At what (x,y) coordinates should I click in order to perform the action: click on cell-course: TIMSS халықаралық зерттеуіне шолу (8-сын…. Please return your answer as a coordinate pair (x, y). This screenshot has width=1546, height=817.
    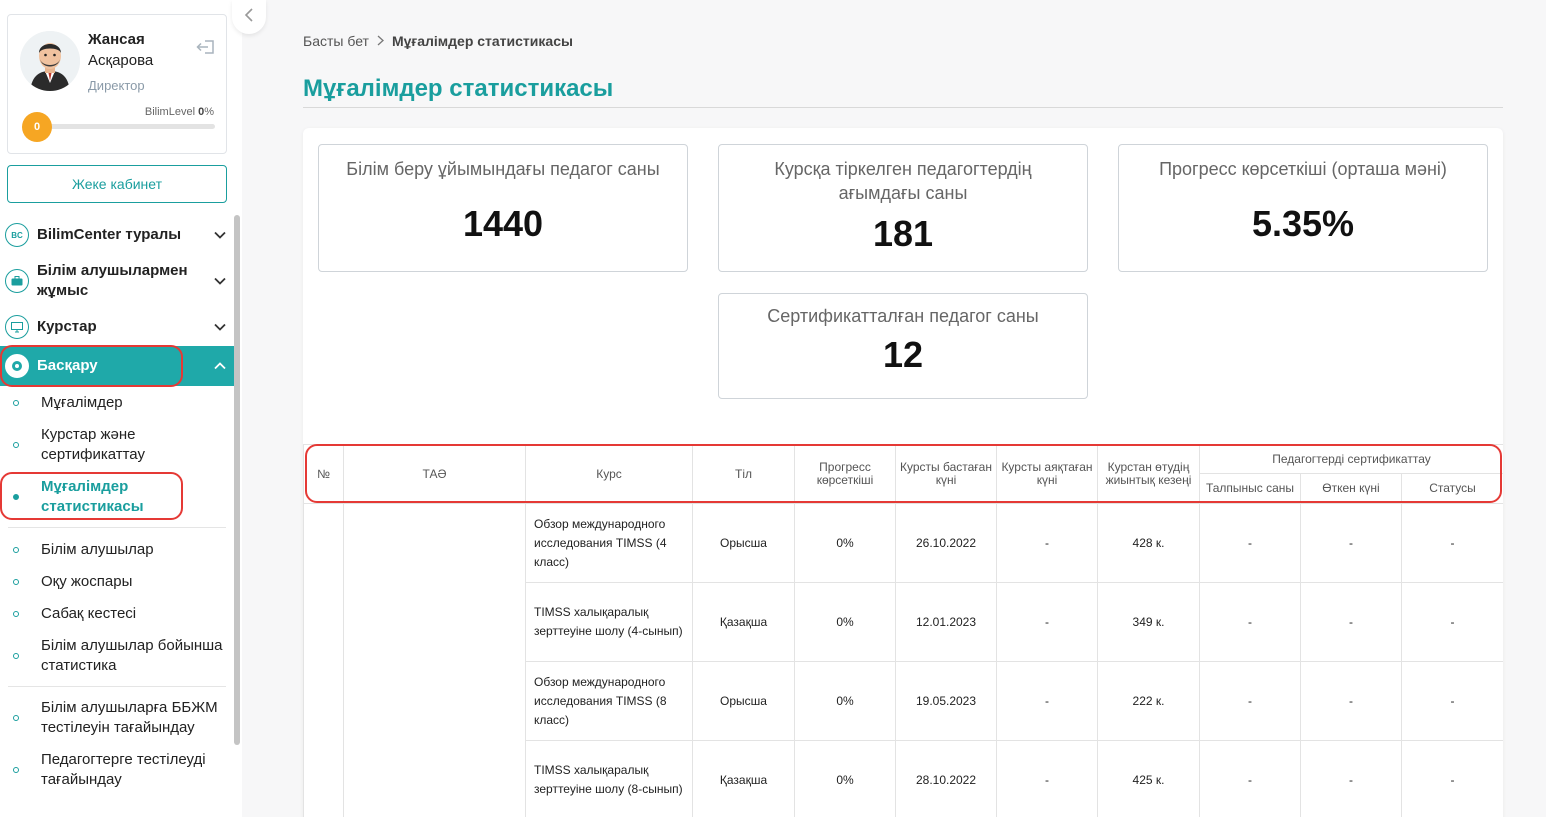
    Looking at the image, I should click on (609, 778).